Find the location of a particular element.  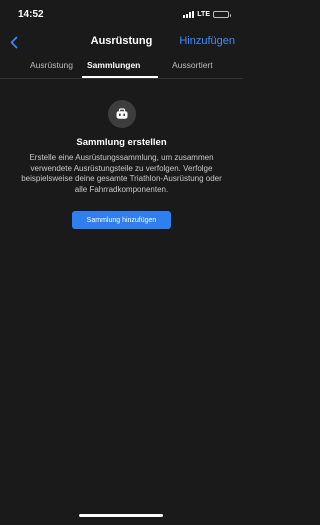

tabs-divider is located at coordinates (121, 78).